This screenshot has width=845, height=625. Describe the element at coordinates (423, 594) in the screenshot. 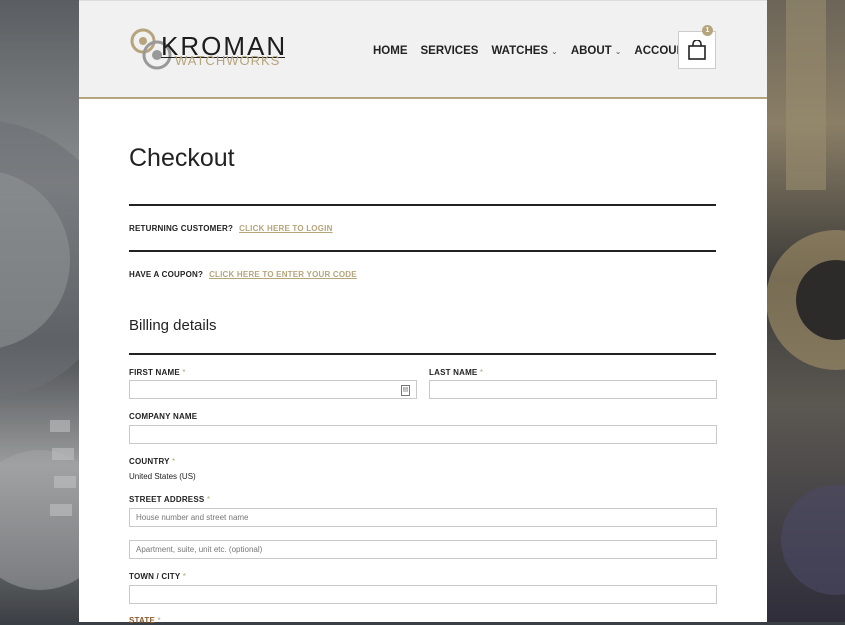

I see `city-input` at that location.